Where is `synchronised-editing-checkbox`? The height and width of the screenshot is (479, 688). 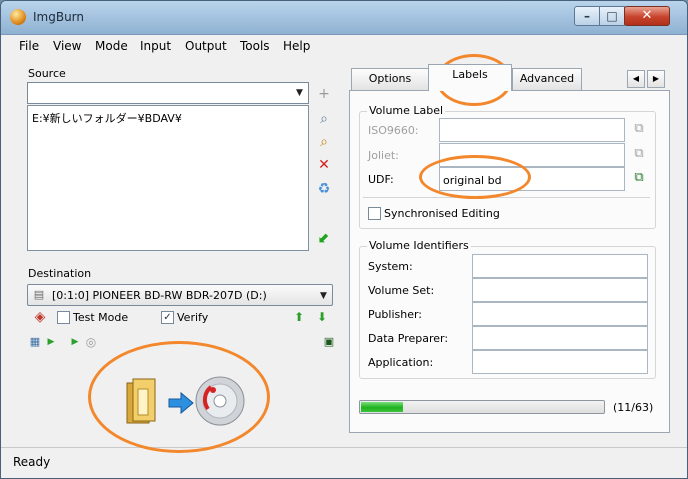 synchronised-editing-checkbox is located at coordinates (374, 213).